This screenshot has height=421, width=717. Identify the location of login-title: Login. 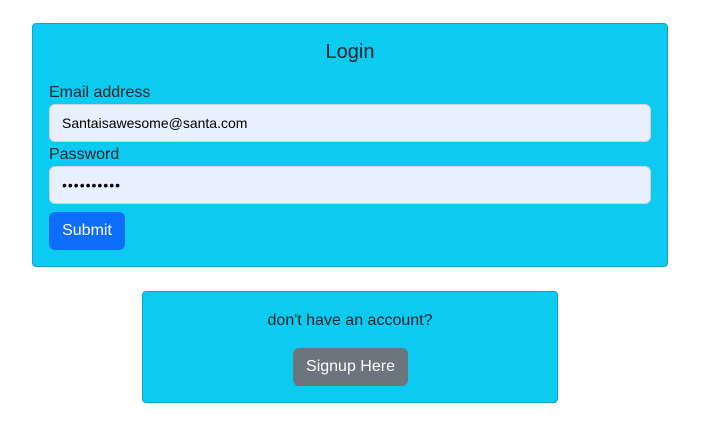
(350, 52).